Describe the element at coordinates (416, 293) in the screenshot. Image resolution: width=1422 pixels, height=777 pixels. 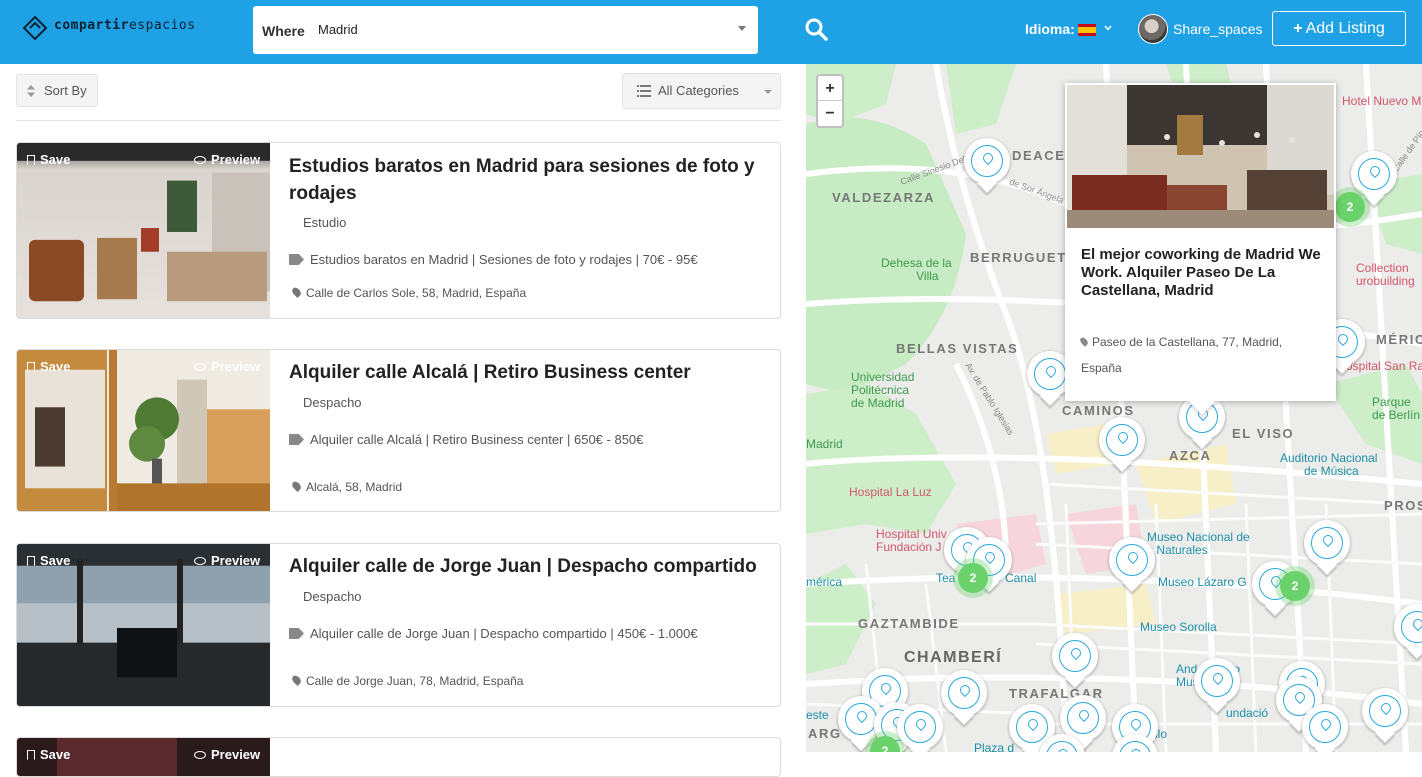
I see `listing-address-text: Calle de Carlos Sole, 58, Madrid, España` at that location.